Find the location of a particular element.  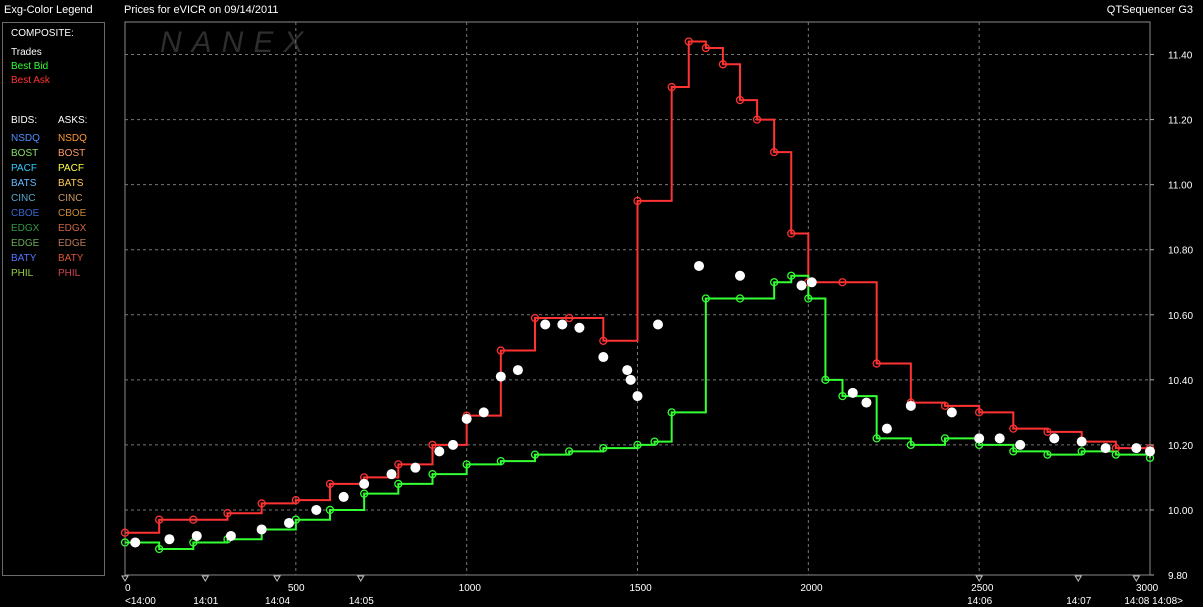

x-tick-label: 1000 is located at coordinates (470, 588).